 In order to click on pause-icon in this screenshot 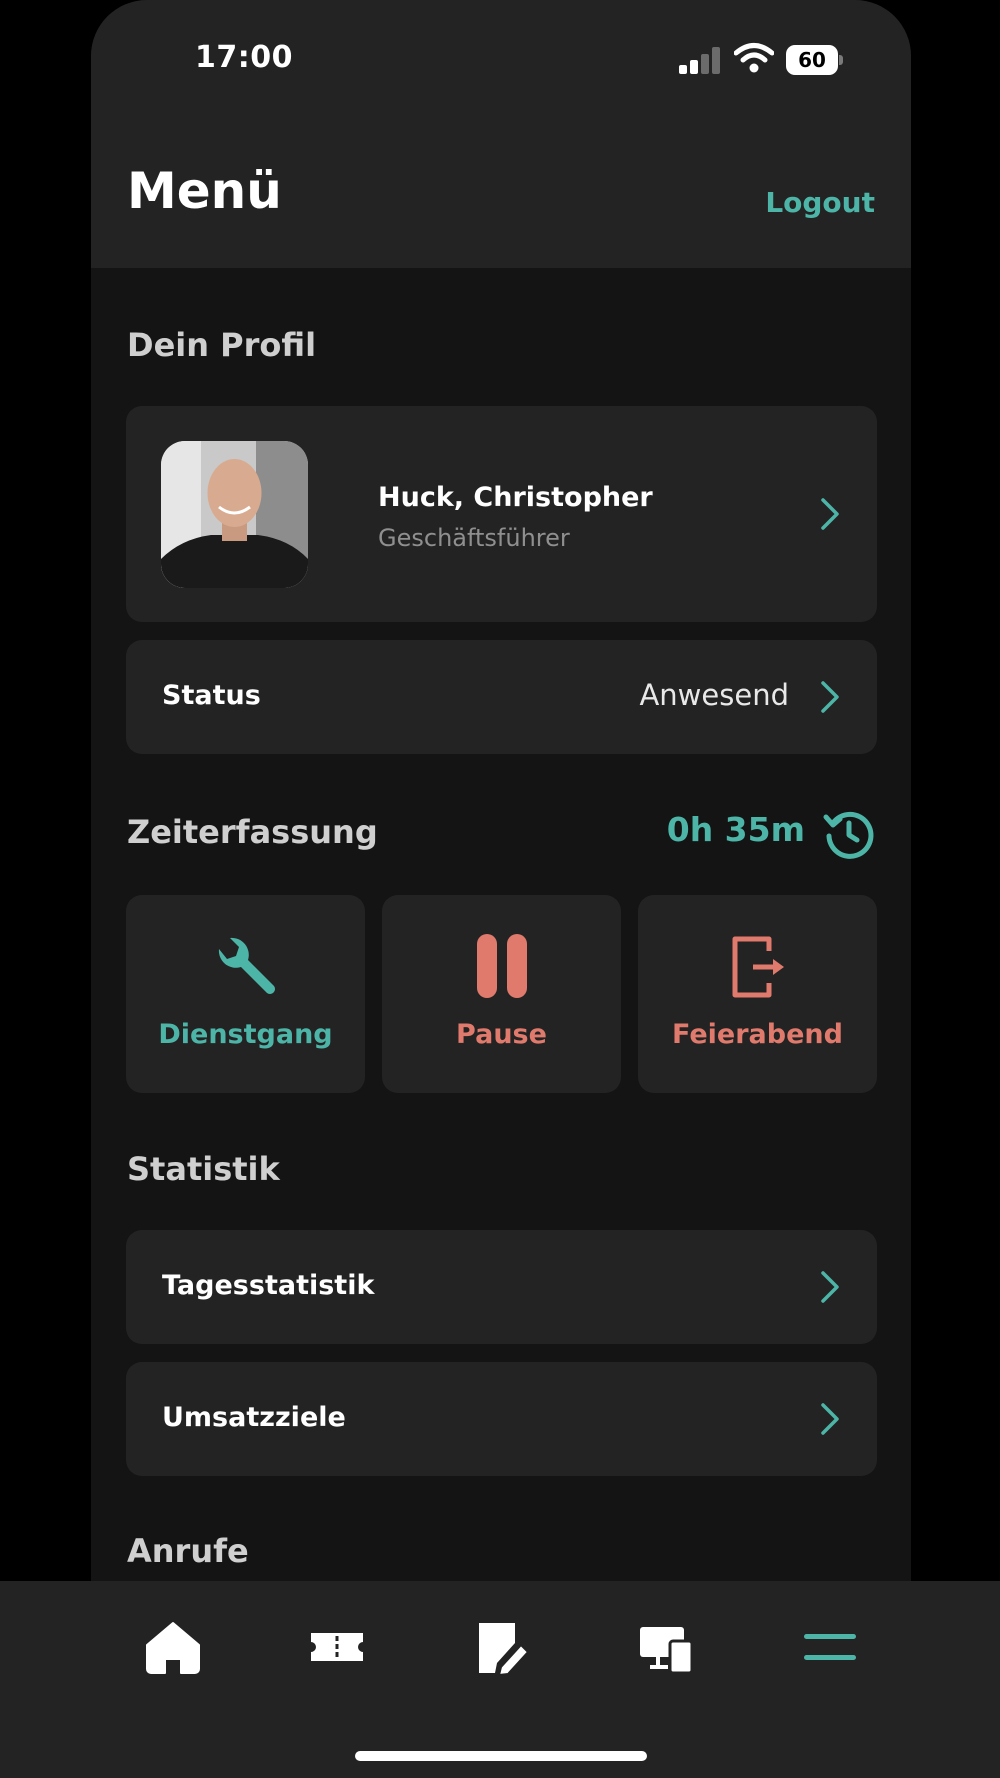, I will do `click(501, 966)`.